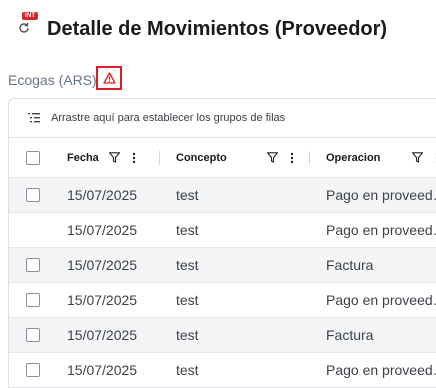 The image size is (436, 388). Describe the element at coordinates (52, 80) in the screenshot. I see `provider-subtitle: Ecogas (ARS)` at that location.